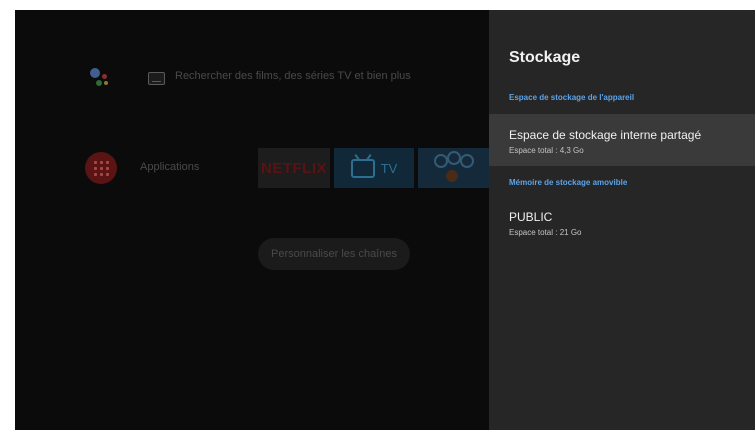 The width and height of the screenshot is (755, 430). I want to click on apps-grid-icon, so click(101, 168).